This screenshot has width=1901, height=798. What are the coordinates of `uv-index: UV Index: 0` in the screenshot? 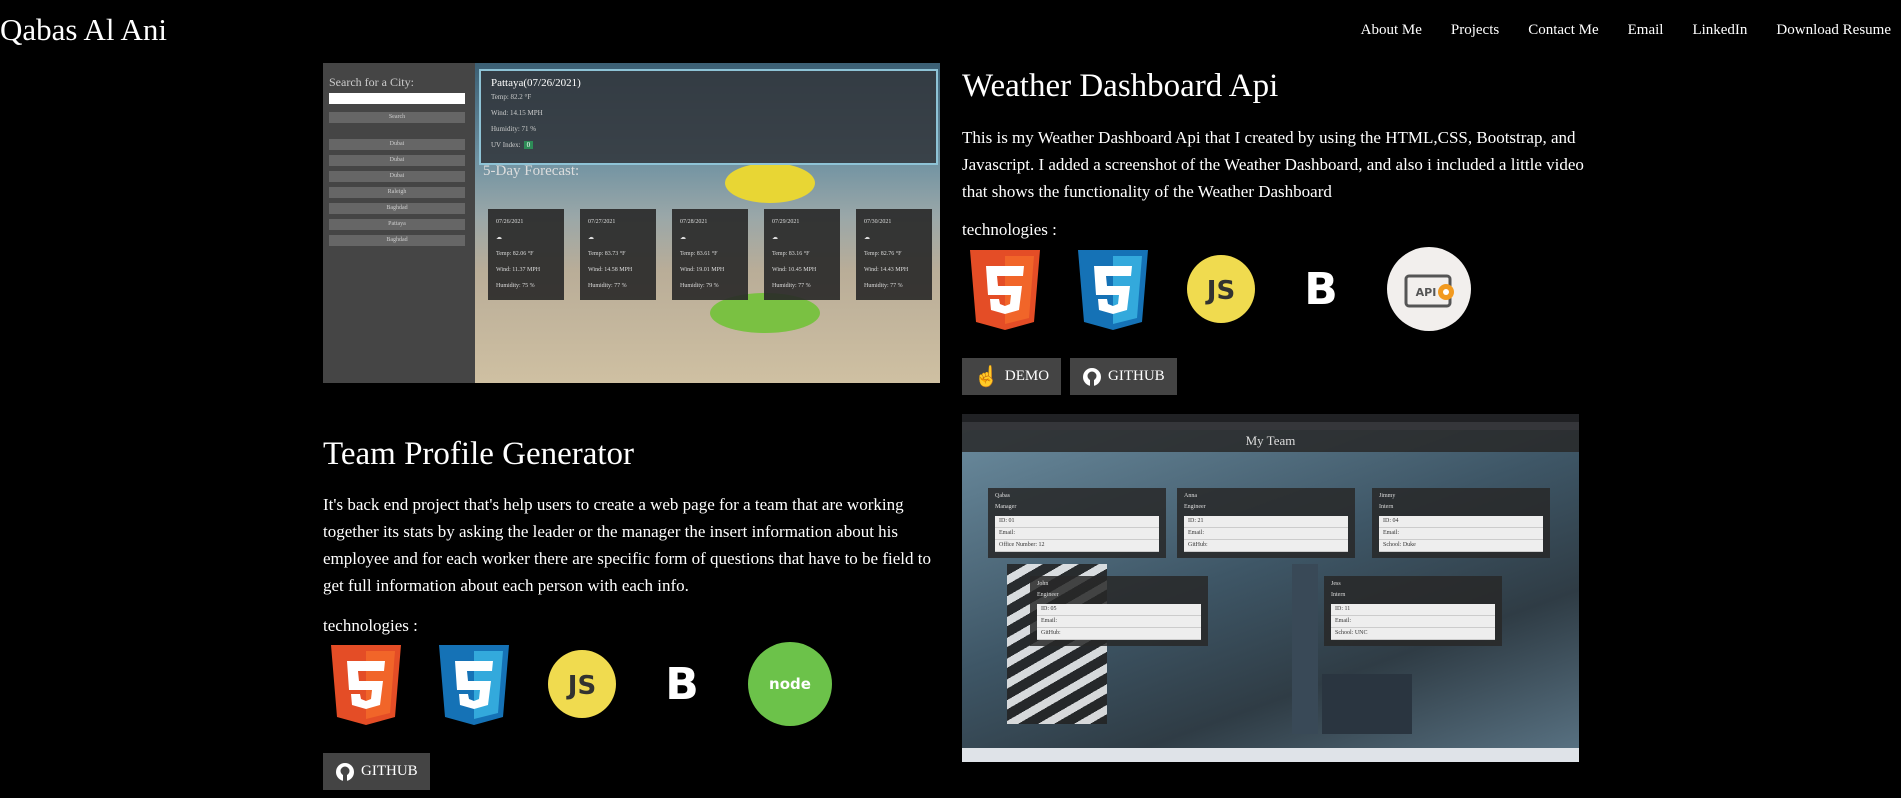 It's located at (512, 145).